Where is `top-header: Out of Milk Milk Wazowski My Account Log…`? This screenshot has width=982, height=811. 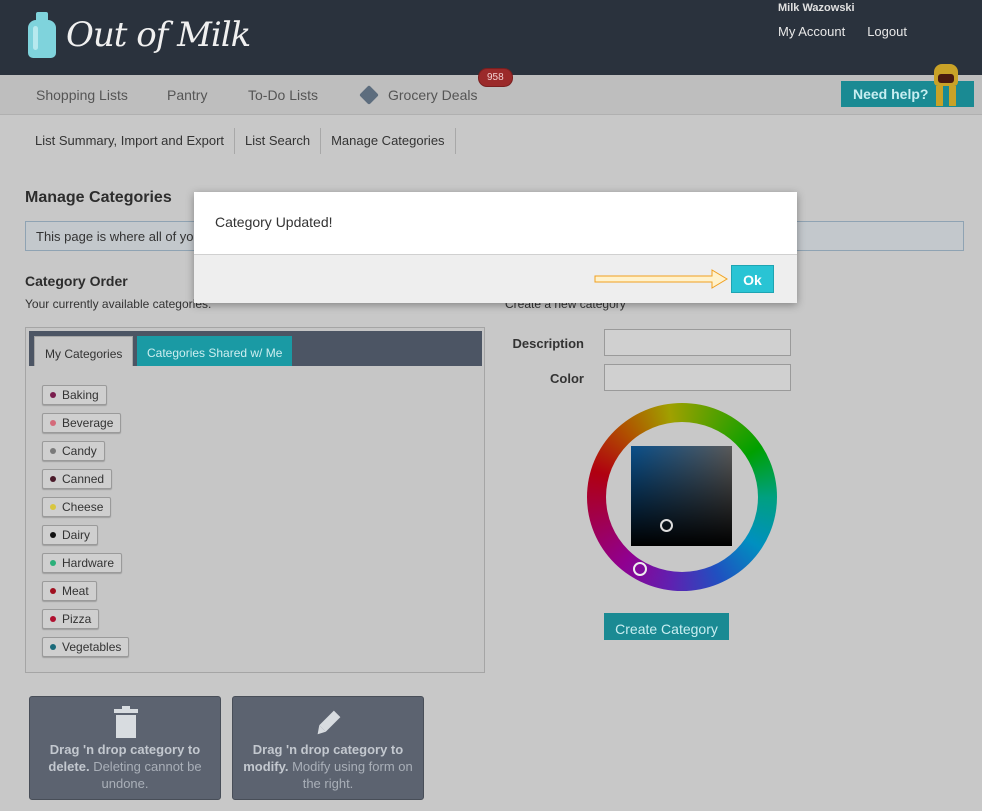 top-header: Out of Milk Milk Wazowski My Account Log… is located at coordinates (491, 37).